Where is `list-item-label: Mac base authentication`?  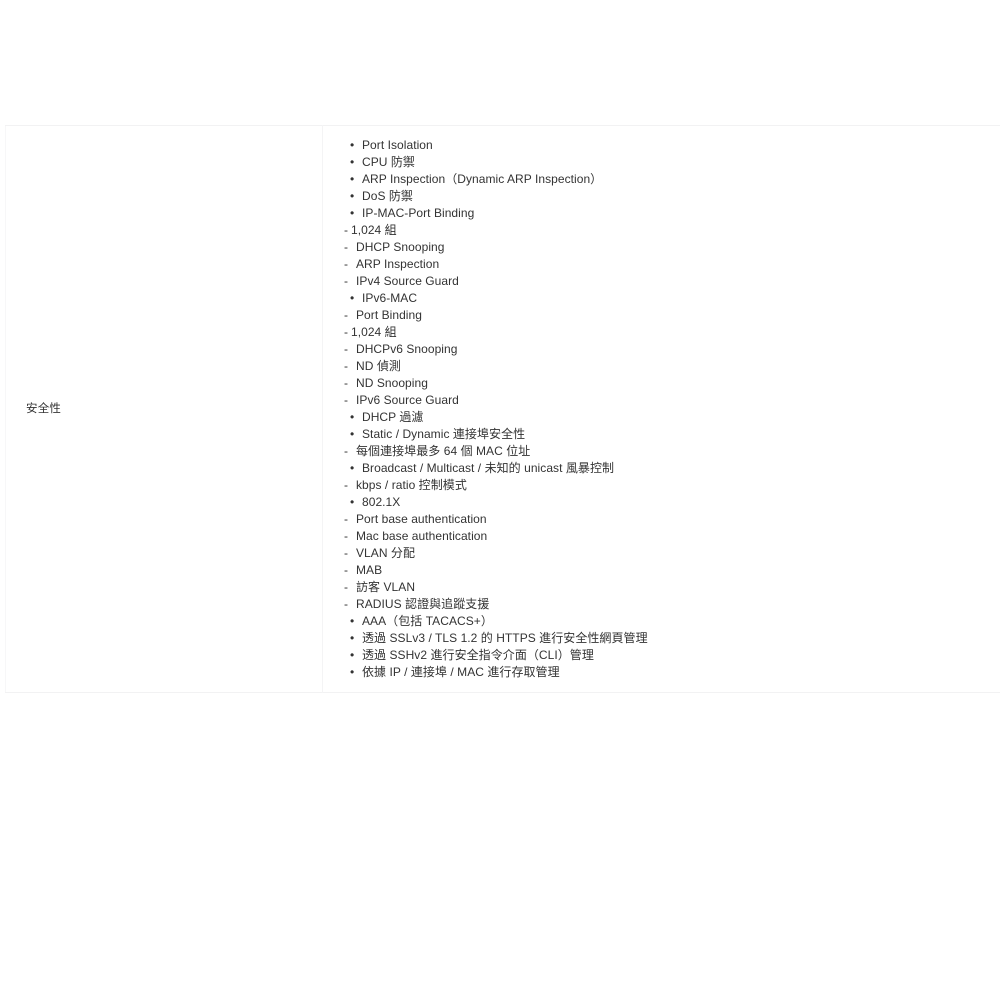 list-item-label: Mac base authentication is located at coordinates (422, 536).